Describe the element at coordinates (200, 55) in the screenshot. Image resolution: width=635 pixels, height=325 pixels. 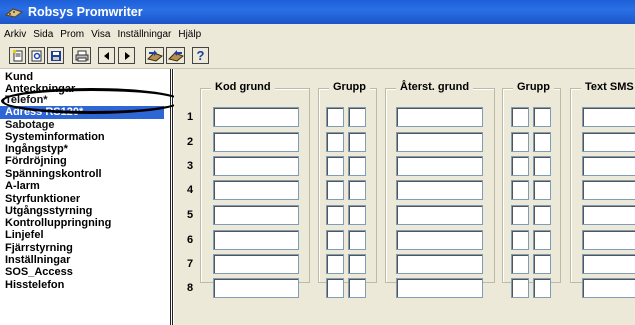
I see `help-button: ?` at that location.